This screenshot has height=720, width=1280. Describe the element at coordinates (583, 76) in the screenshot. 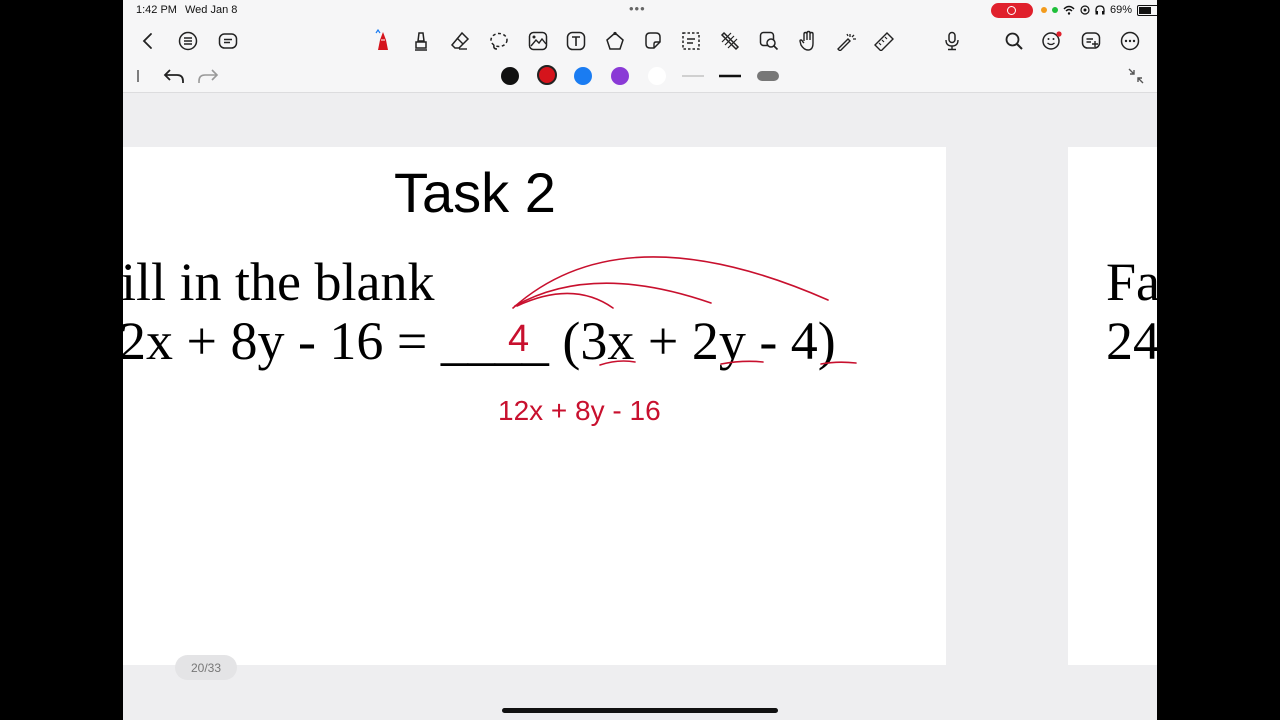

I see `color-blue` at that location.